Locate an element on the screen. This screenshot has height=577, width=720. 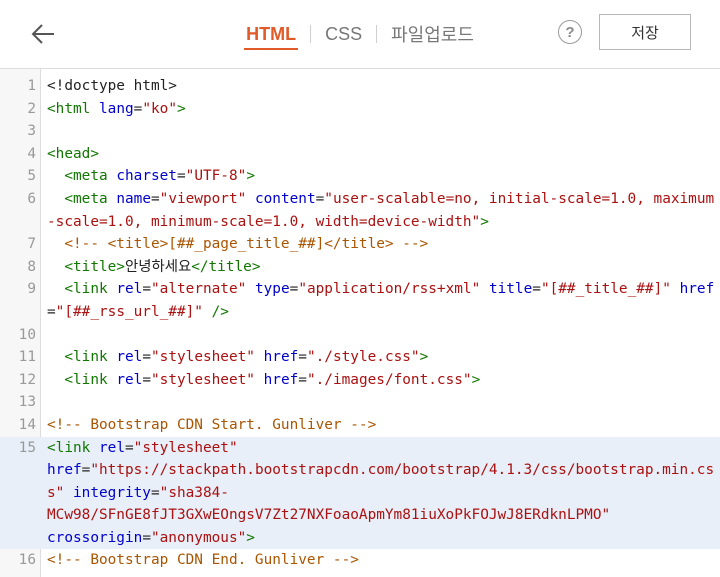
help-icon: ? is located at coordinates (570, 32).